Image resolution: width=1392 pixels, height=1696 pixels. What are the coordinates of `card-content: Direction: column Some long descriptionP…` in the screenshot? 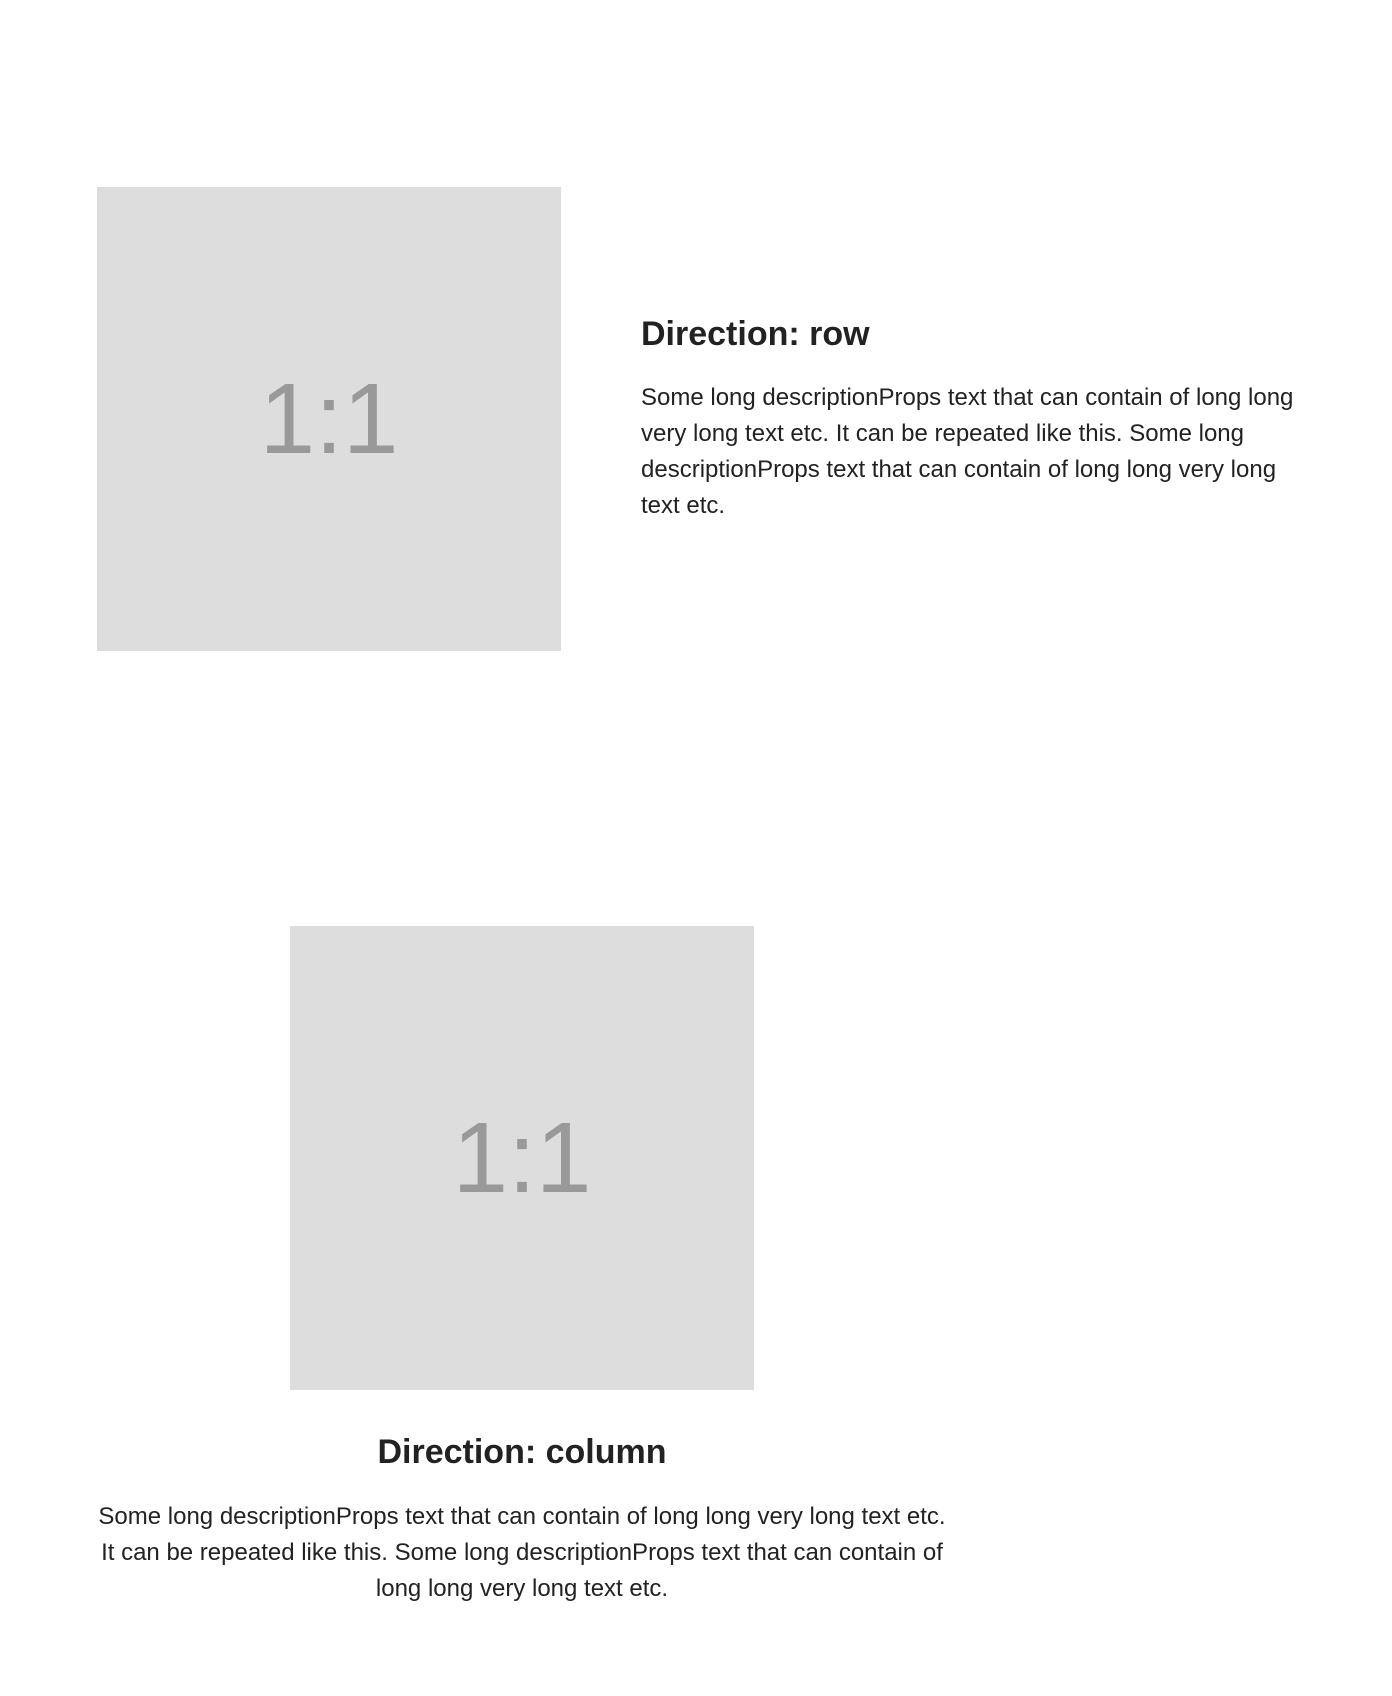 It's located at (522, 1519).